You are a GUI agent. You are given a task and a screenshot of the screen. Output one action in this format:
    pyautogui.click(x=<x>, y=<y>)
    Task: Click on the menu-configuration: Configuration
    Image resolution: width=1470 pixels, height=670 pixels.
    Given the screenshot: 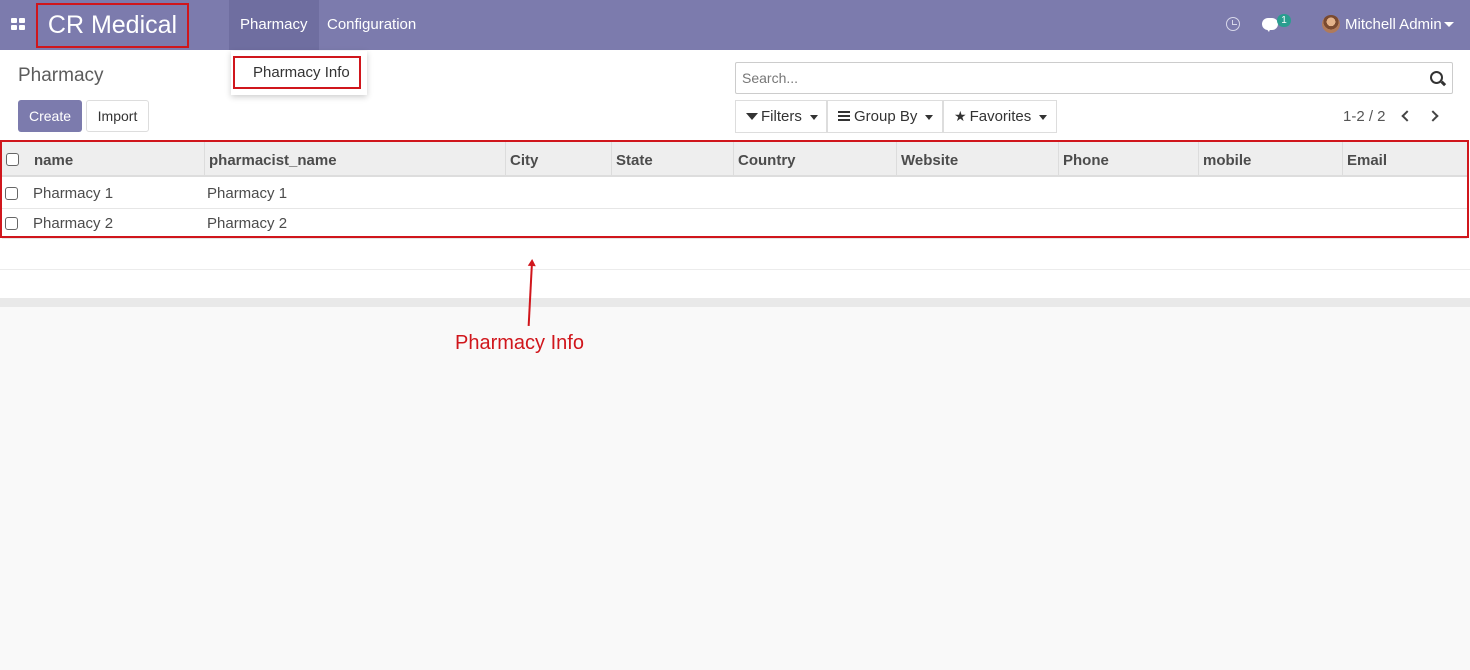 What is the action you would take?
    pyautogui.click(x=371, y=25)
    